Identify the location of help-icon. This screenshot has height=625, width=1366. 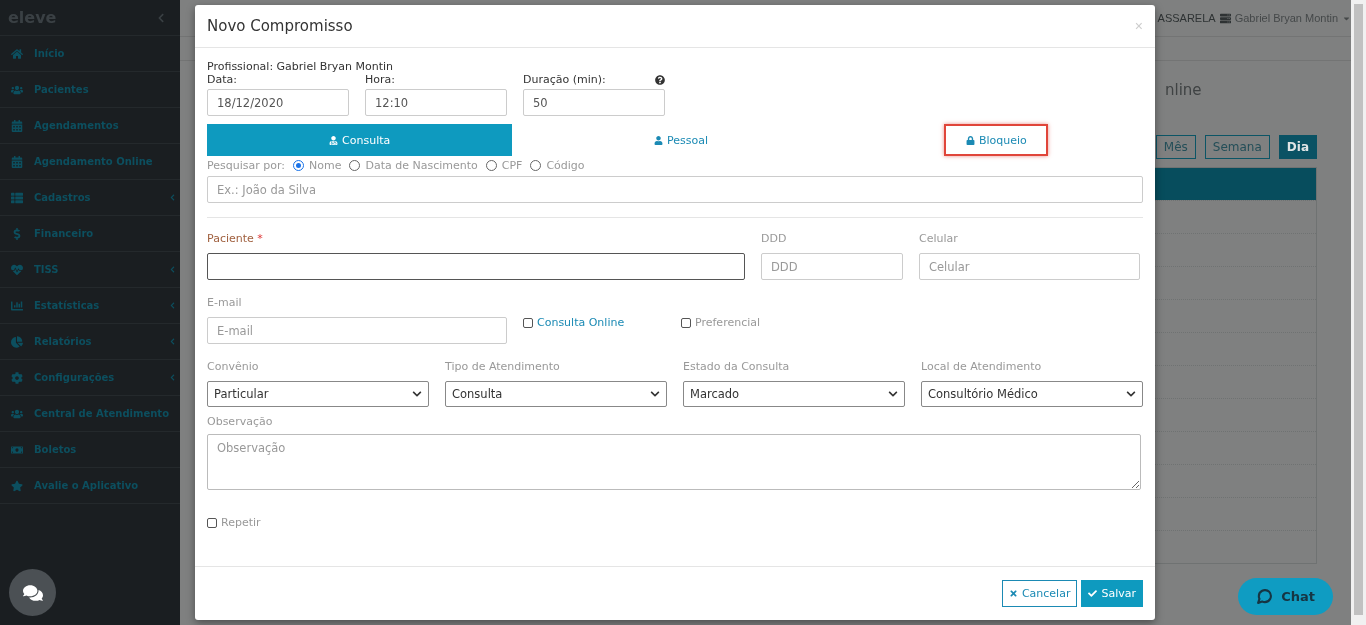
(660, 79).